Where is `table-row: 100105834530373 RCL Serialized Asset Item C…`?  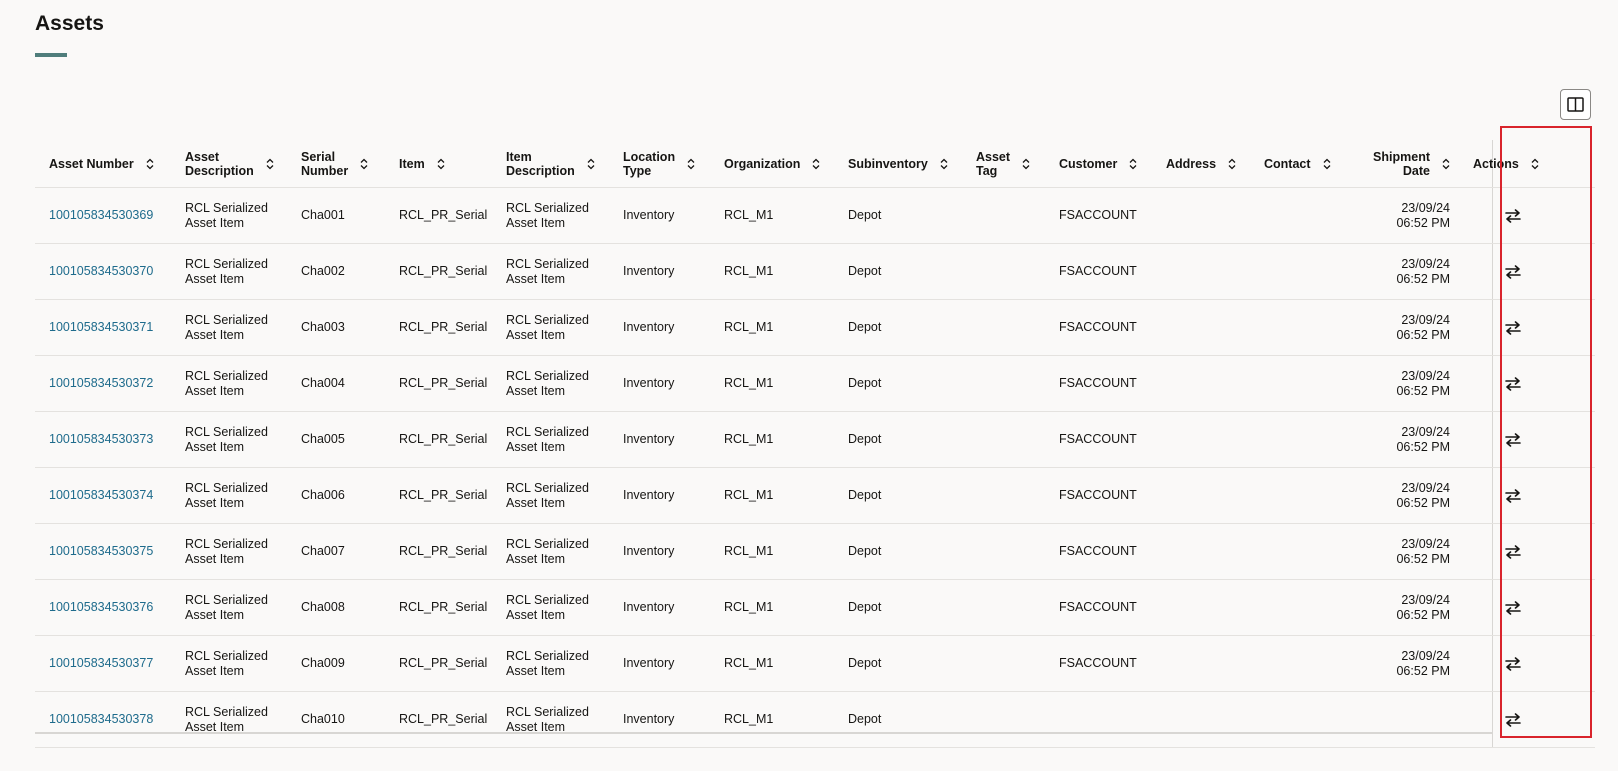
table-row: 100105834530373 RCL Serialized Asset Item C… is located at coordinates (815, 440).